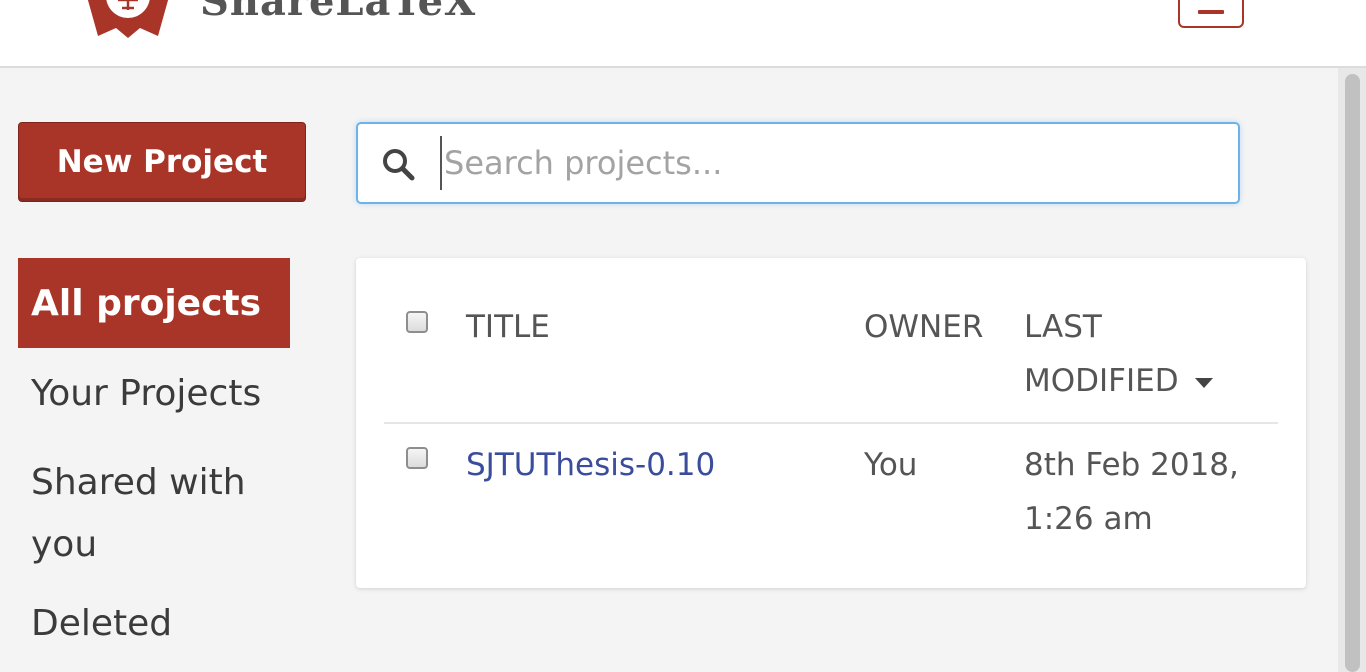 The width and height of the screenshot is (1366, 672). Describe the element at coordinates (417, 322) in the screenshot. I see `select-all-checkbox` at that location.